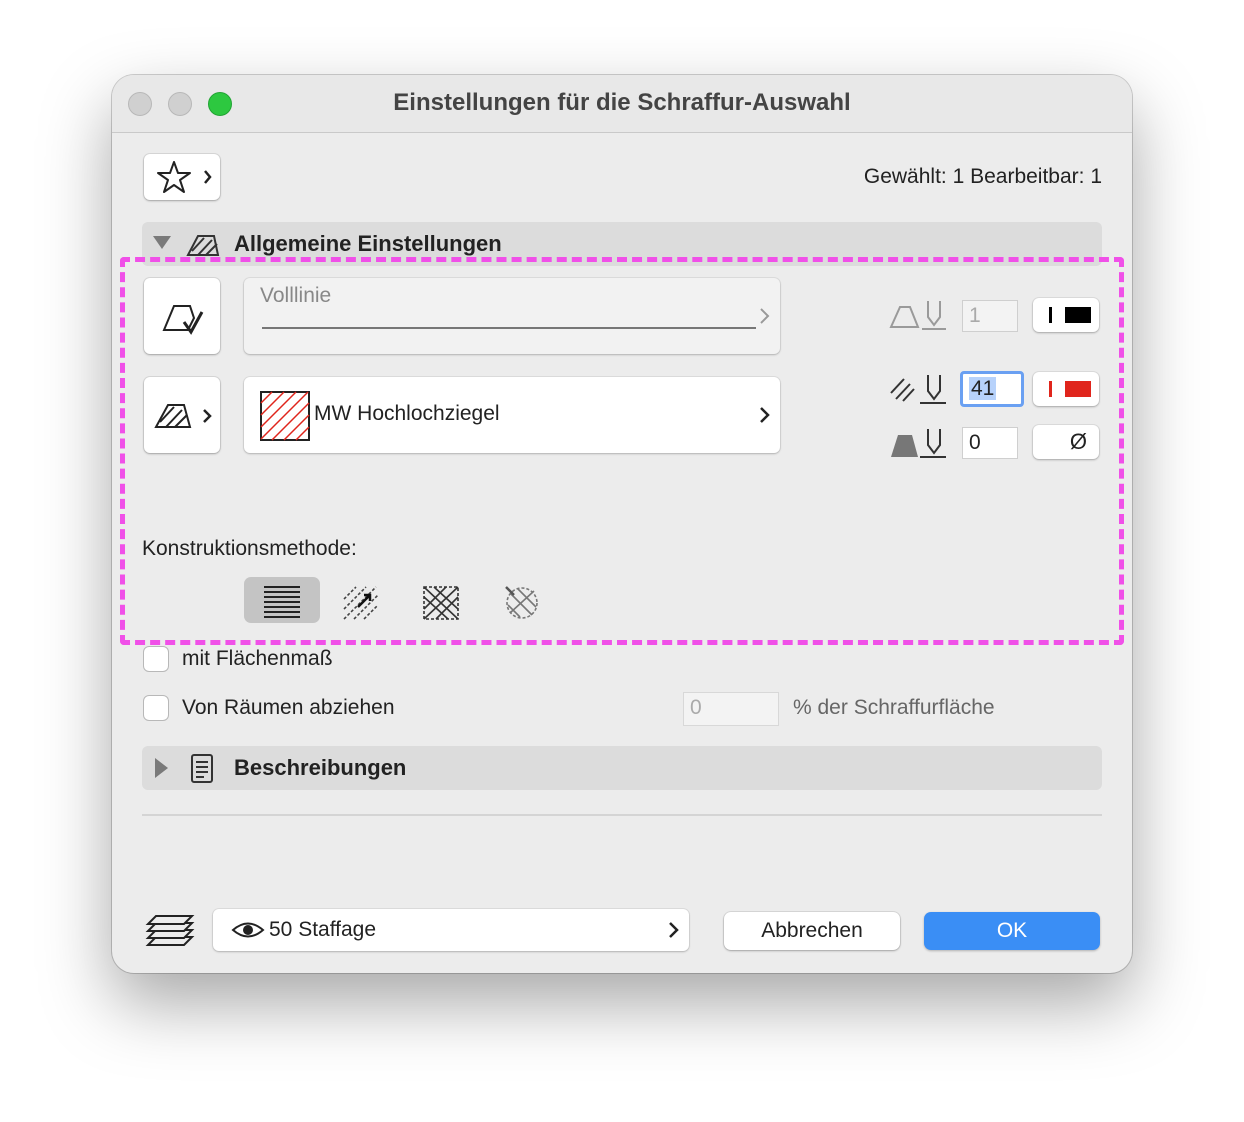  What do you see at coordinates (183, 320) in the screenshot?
I see `contour-check-icon` at bounding box center [183, 320].